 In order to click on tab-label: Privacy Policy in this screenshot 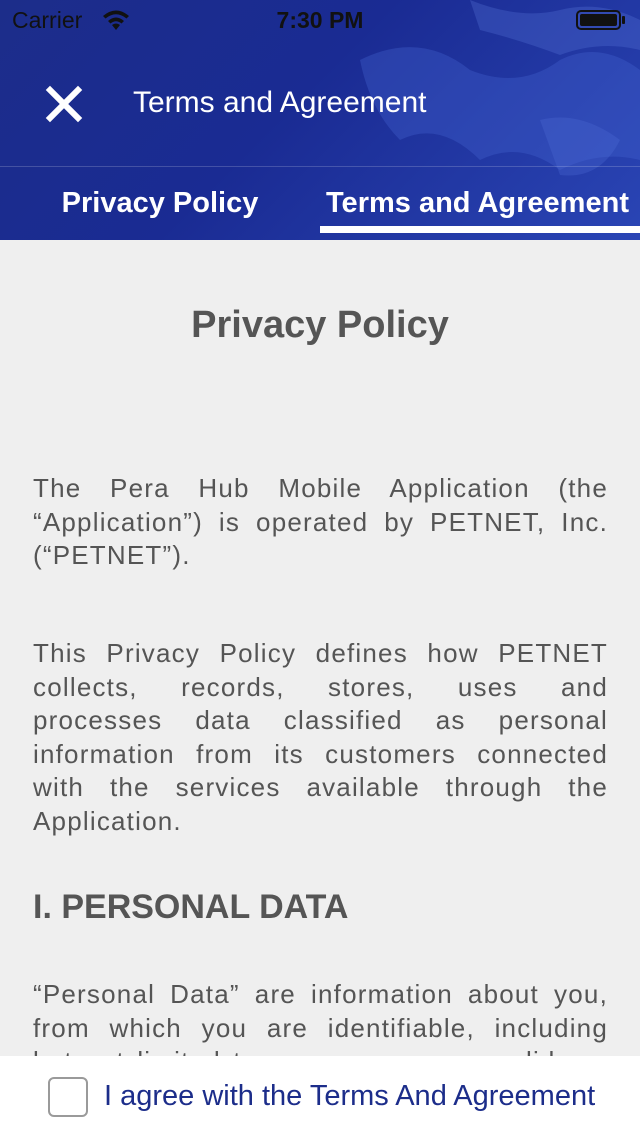, I will do `click(160, 203)`.